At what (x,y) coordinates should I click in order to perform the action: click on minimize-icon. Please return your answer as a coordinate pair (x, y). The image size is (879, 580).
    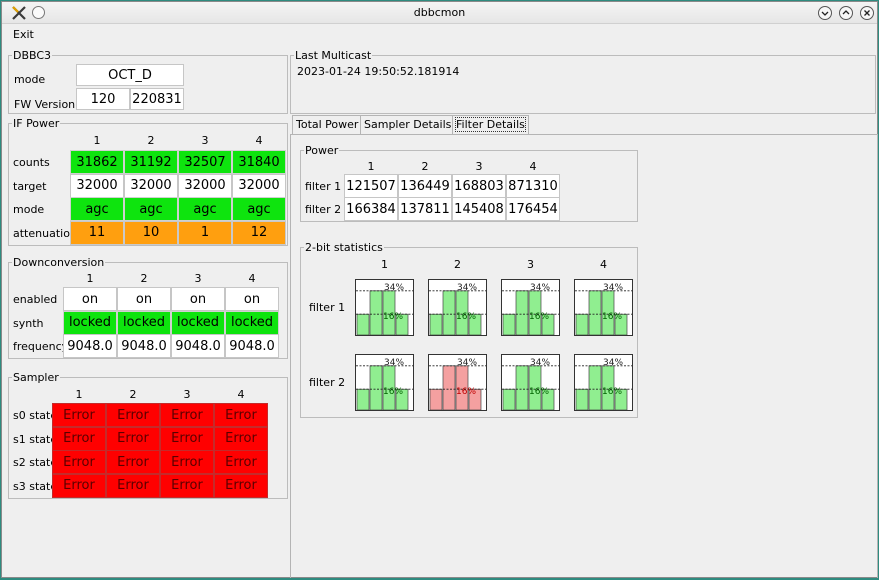
    Looking at the image, I should click on (825, 13).